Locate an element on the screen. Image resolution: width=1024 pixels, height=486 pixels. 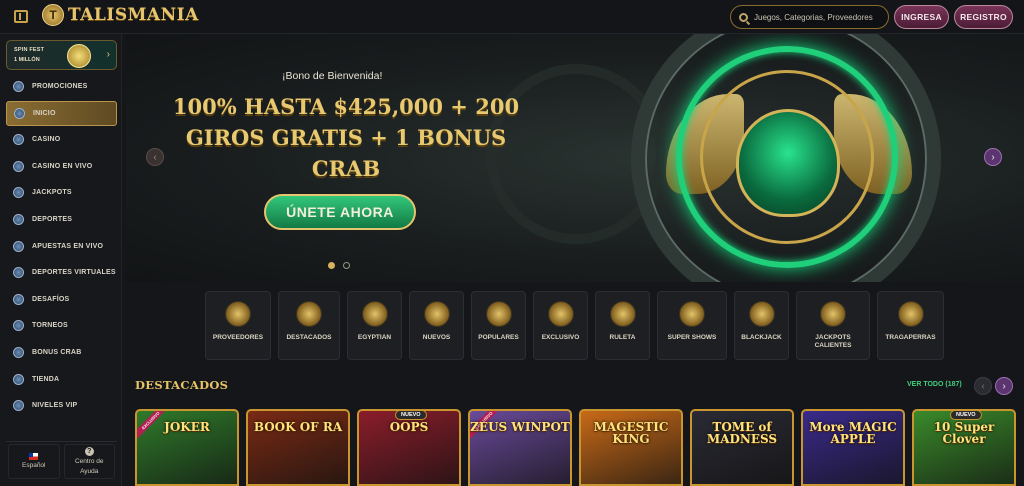
sidebar-item-niveles-vip: NIVELES VIP is located at coordinates (61, 405).